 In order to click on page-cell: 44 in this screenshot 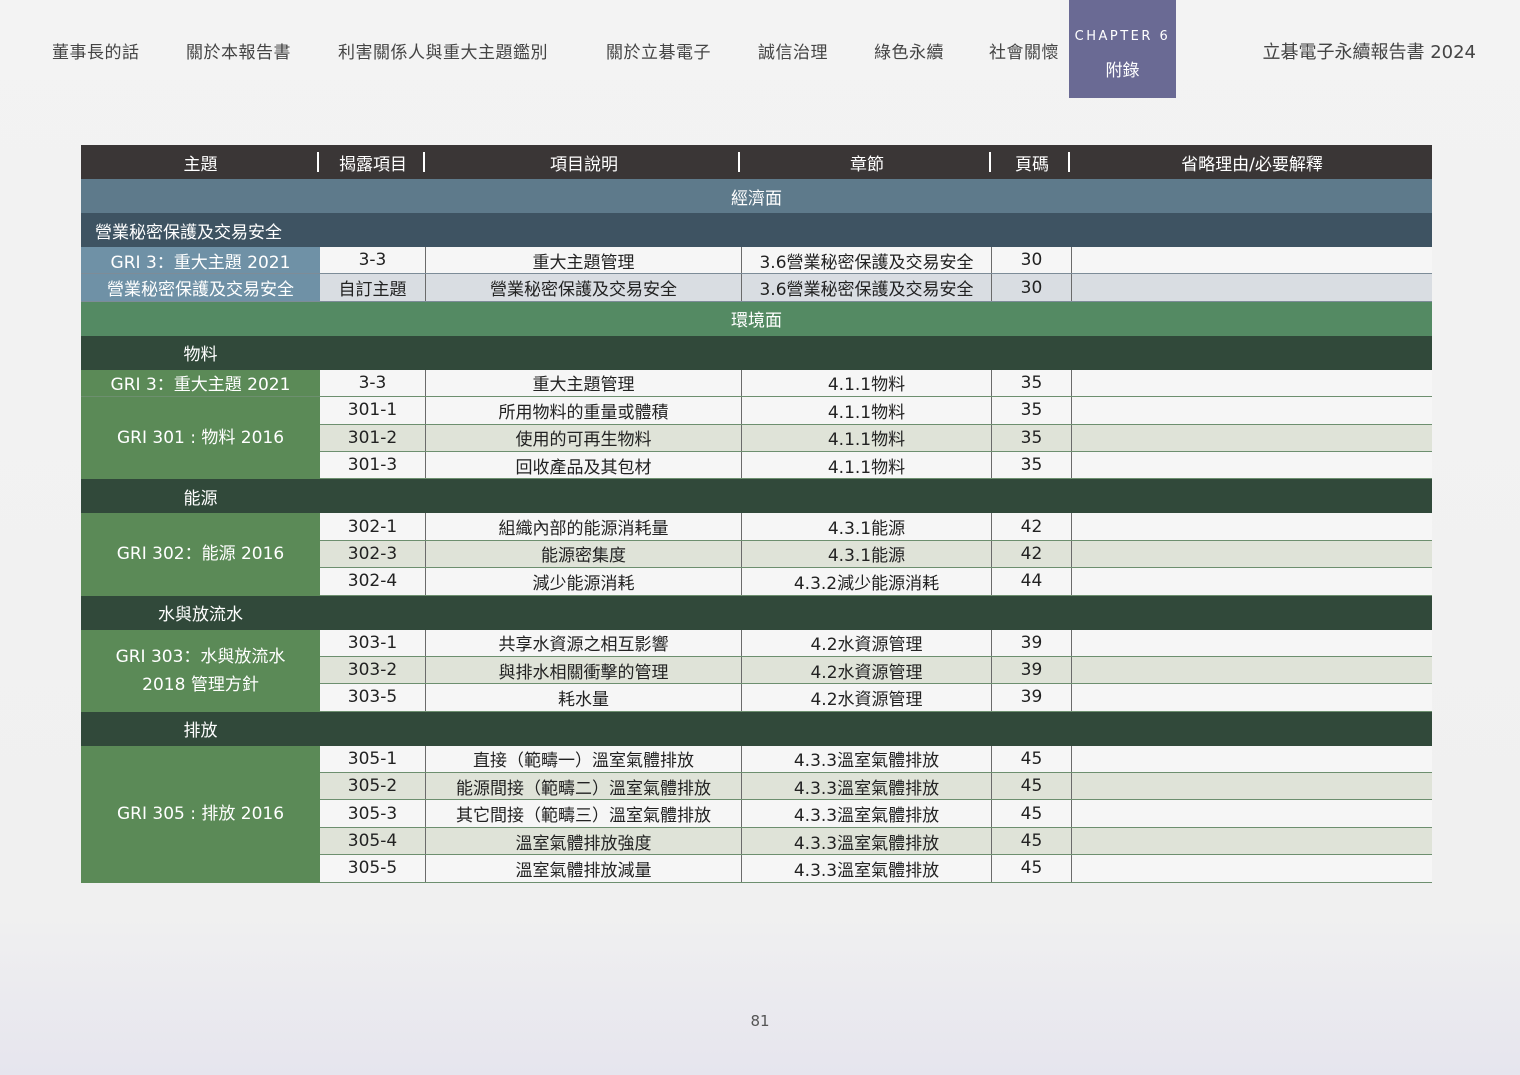, I will do `click(1032, 581)`.